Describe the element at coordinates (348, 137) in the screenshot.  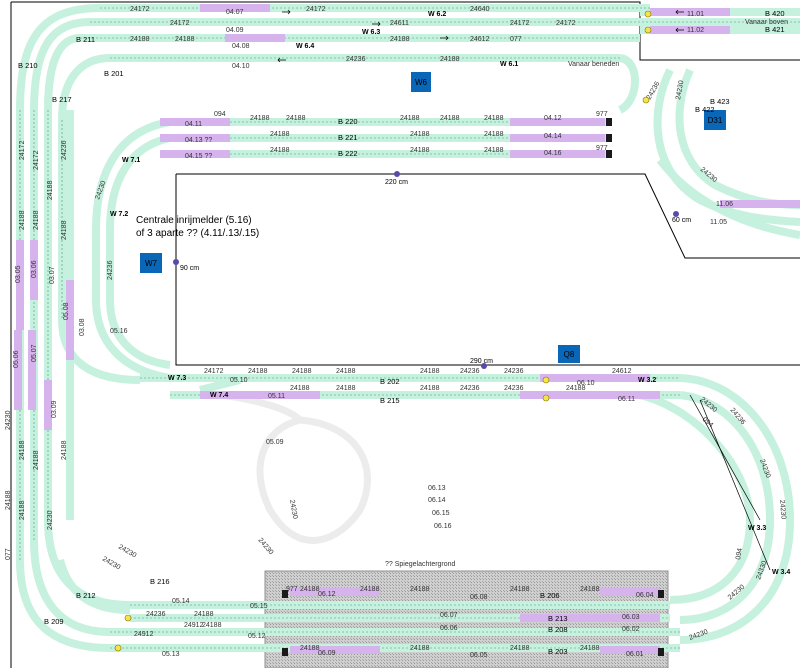
I see `block-label: B 221` at that location.